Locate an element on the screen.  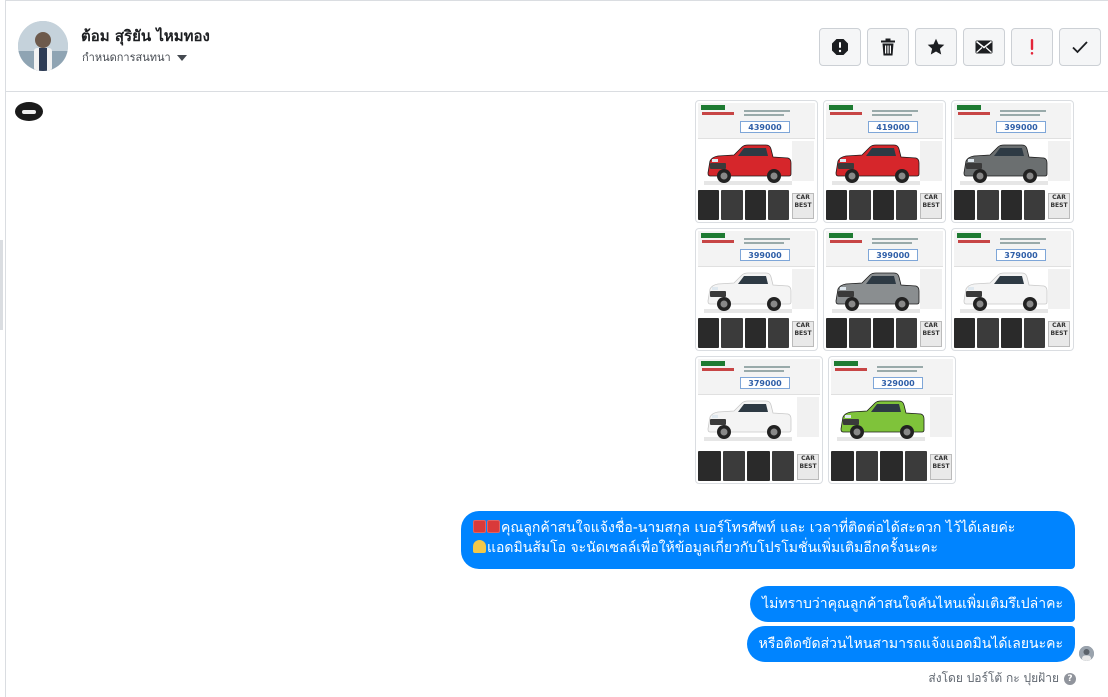
price-tag: 419000 is located at coordinates (893, 127).